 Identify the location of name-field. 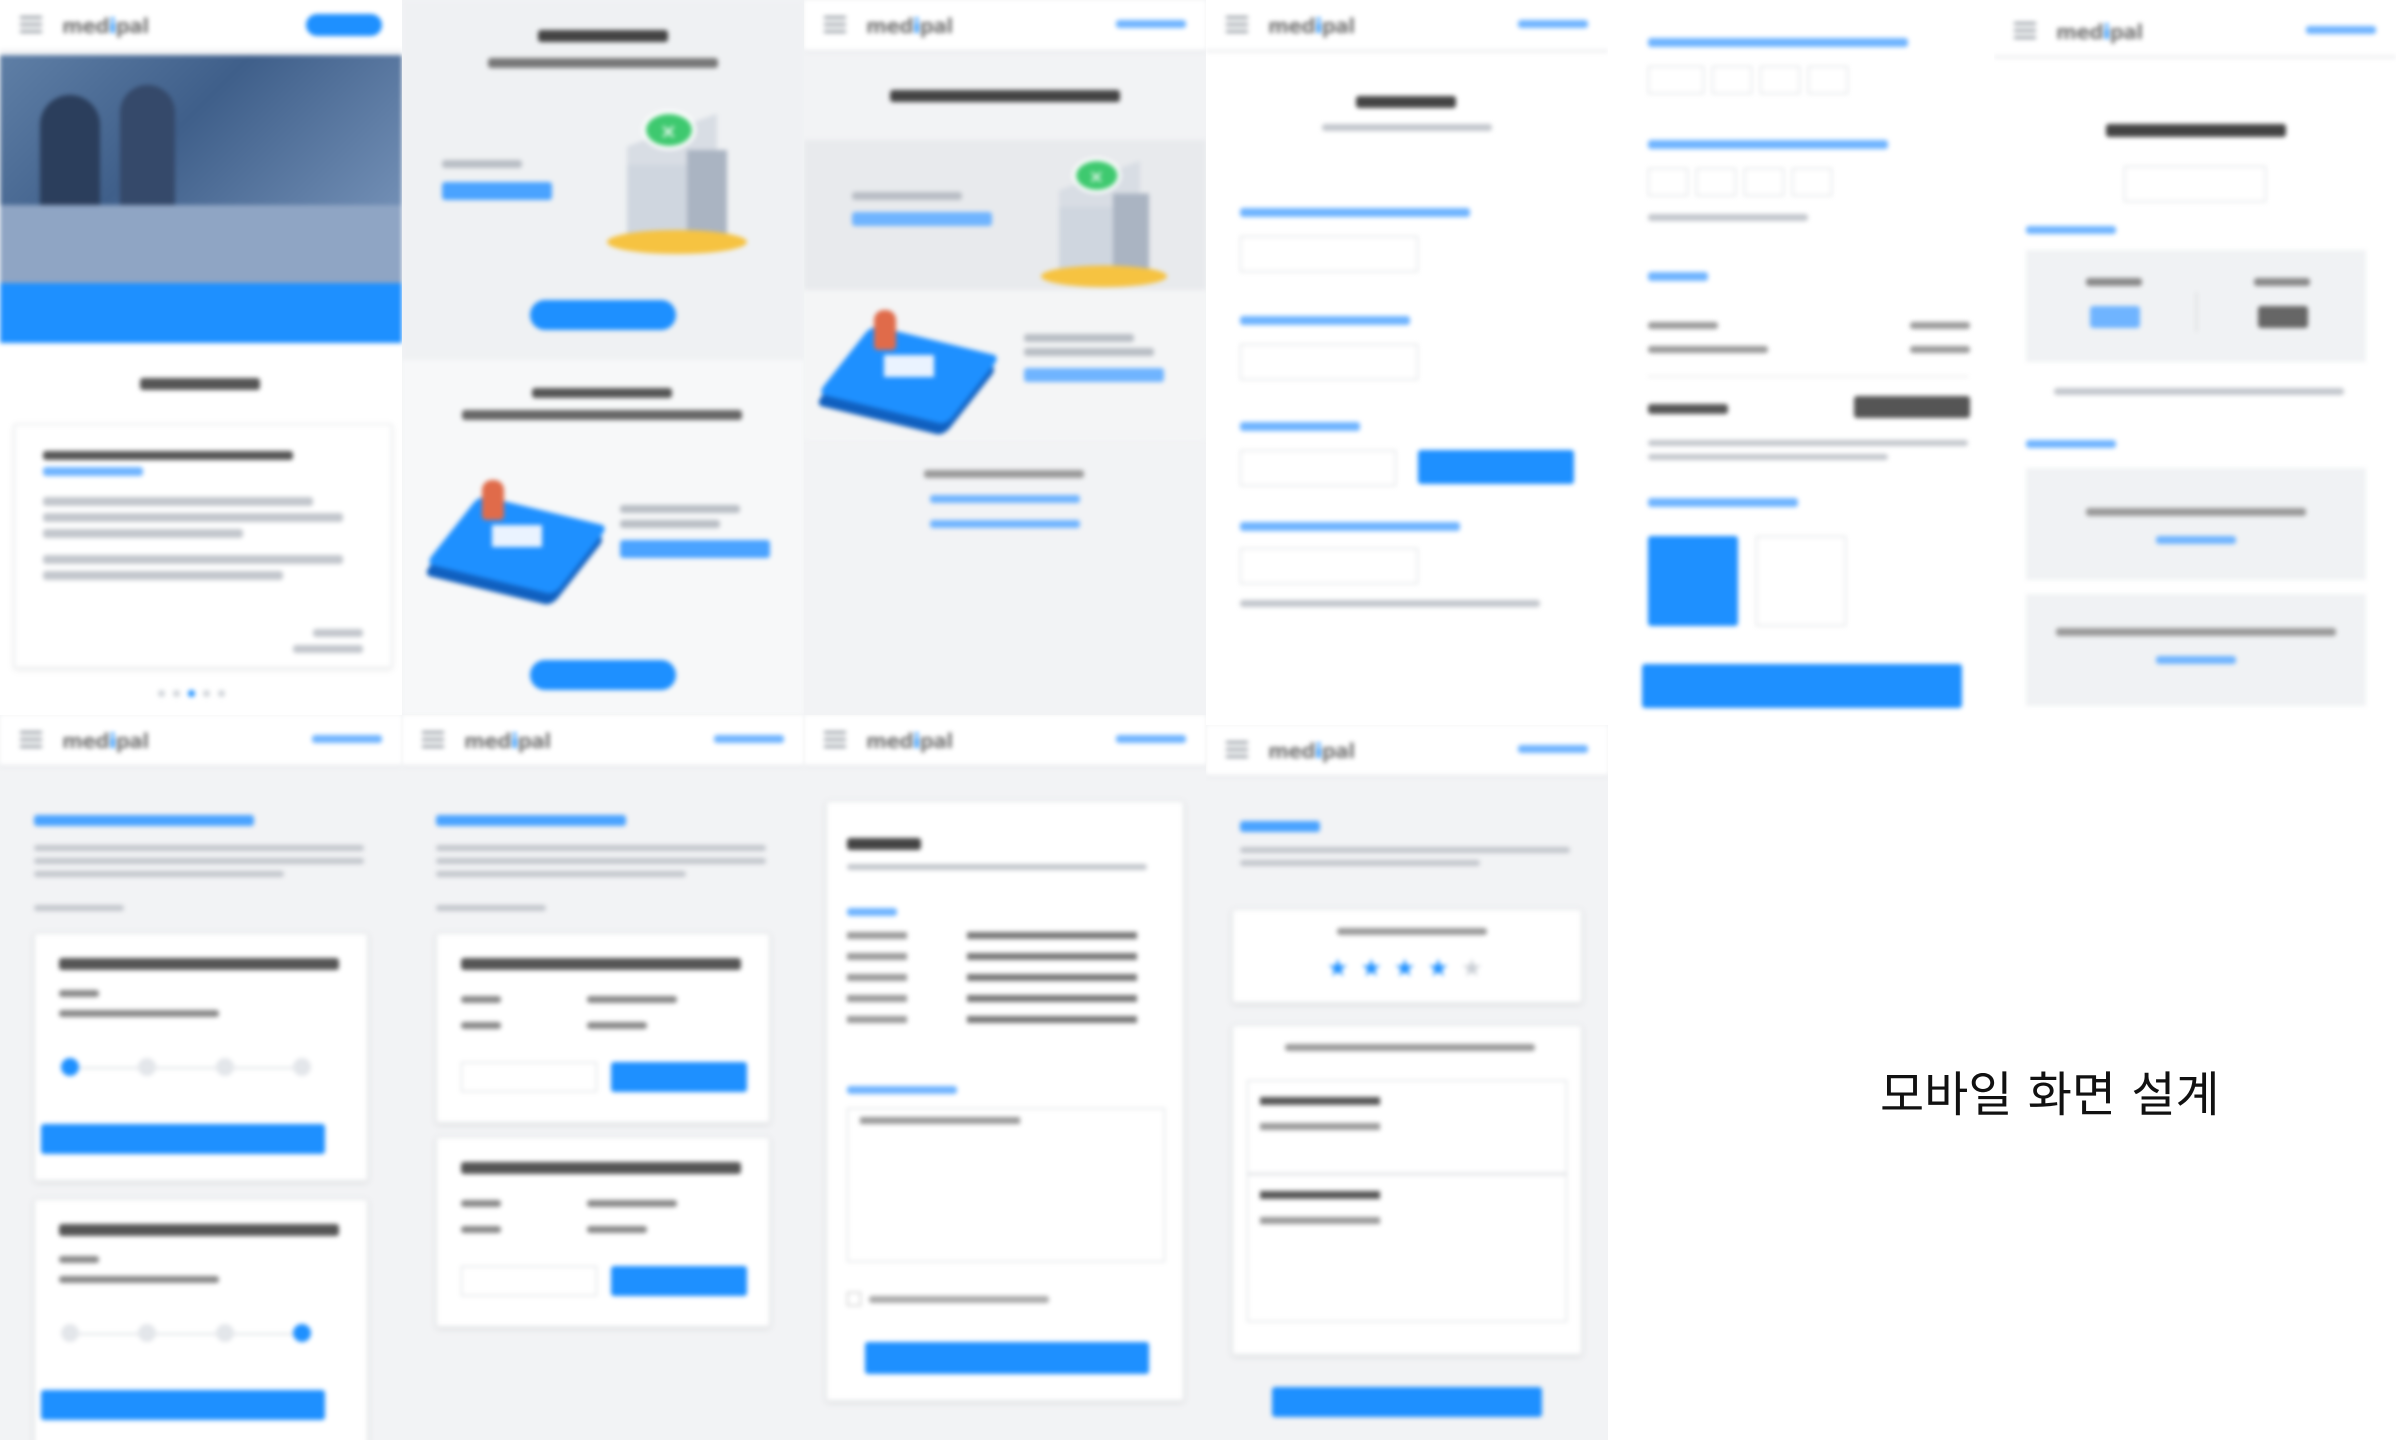
(1329, 254).